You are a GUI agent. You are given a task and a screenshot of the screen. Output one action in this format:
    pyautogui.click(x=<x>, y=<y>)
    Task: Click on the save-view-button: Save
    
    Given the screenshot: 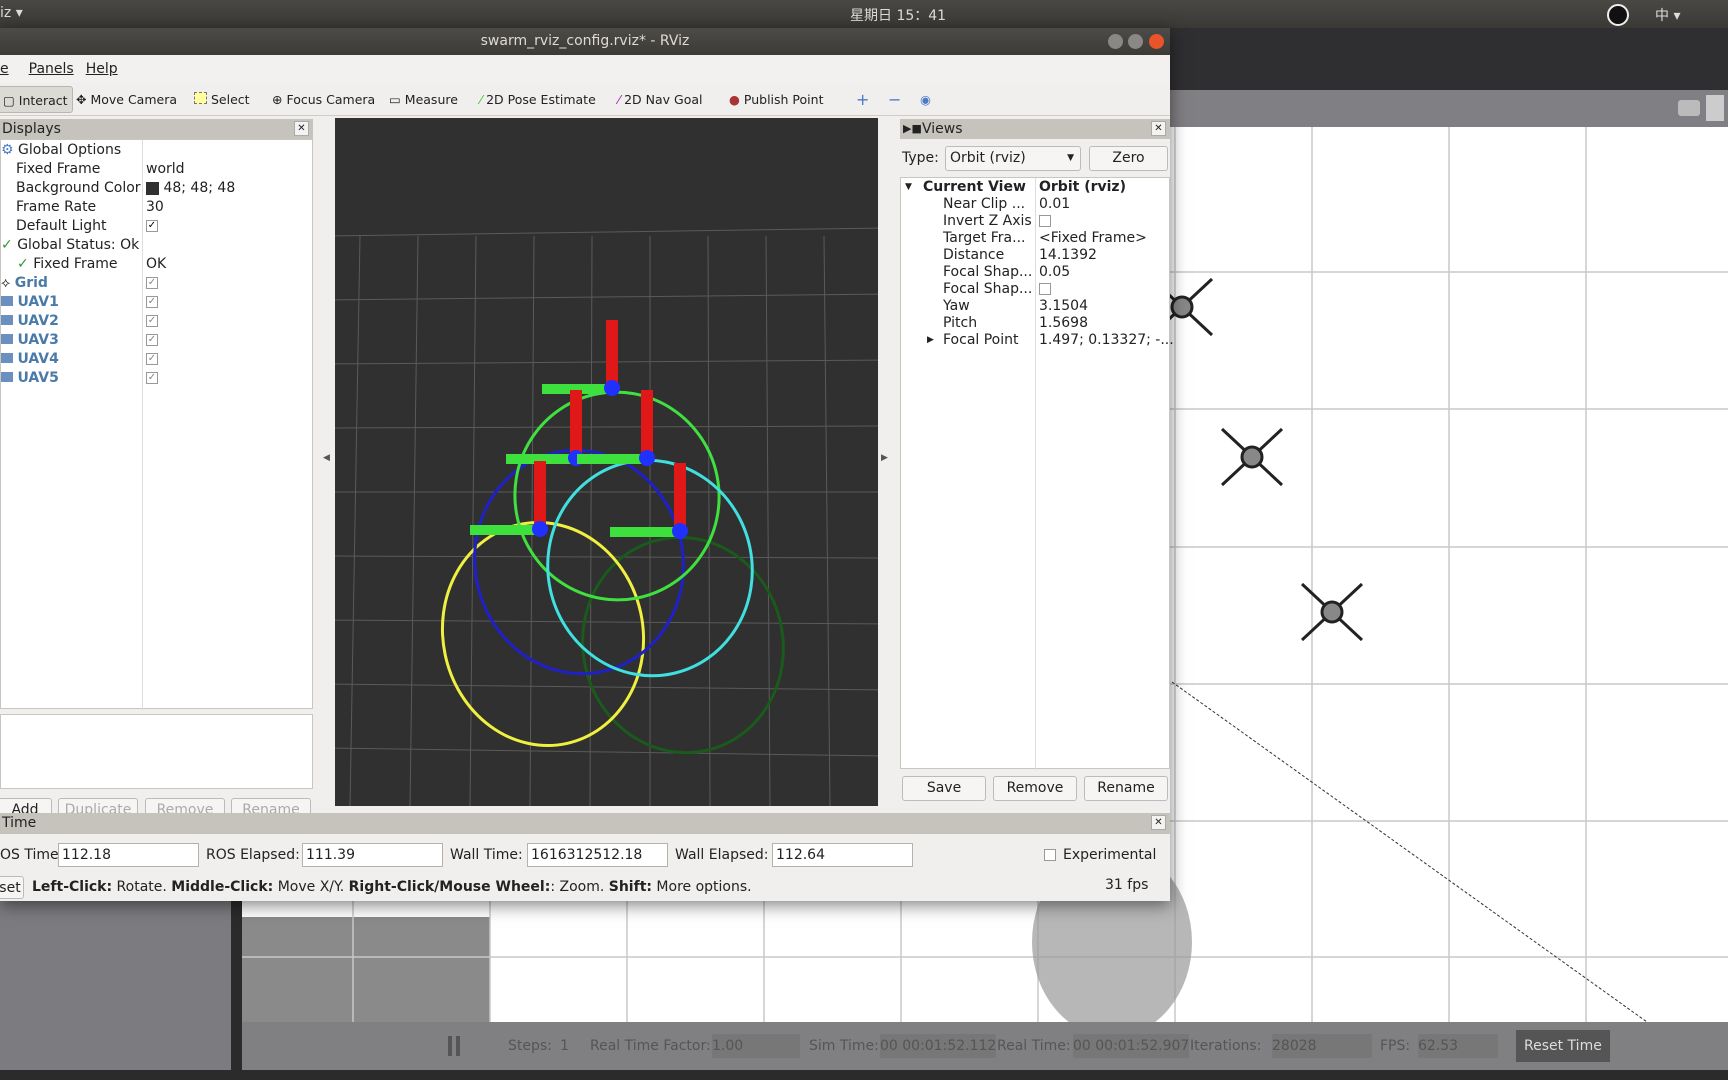 What is the action you would take?
    pyautogui.click(x=944, y=788)
    